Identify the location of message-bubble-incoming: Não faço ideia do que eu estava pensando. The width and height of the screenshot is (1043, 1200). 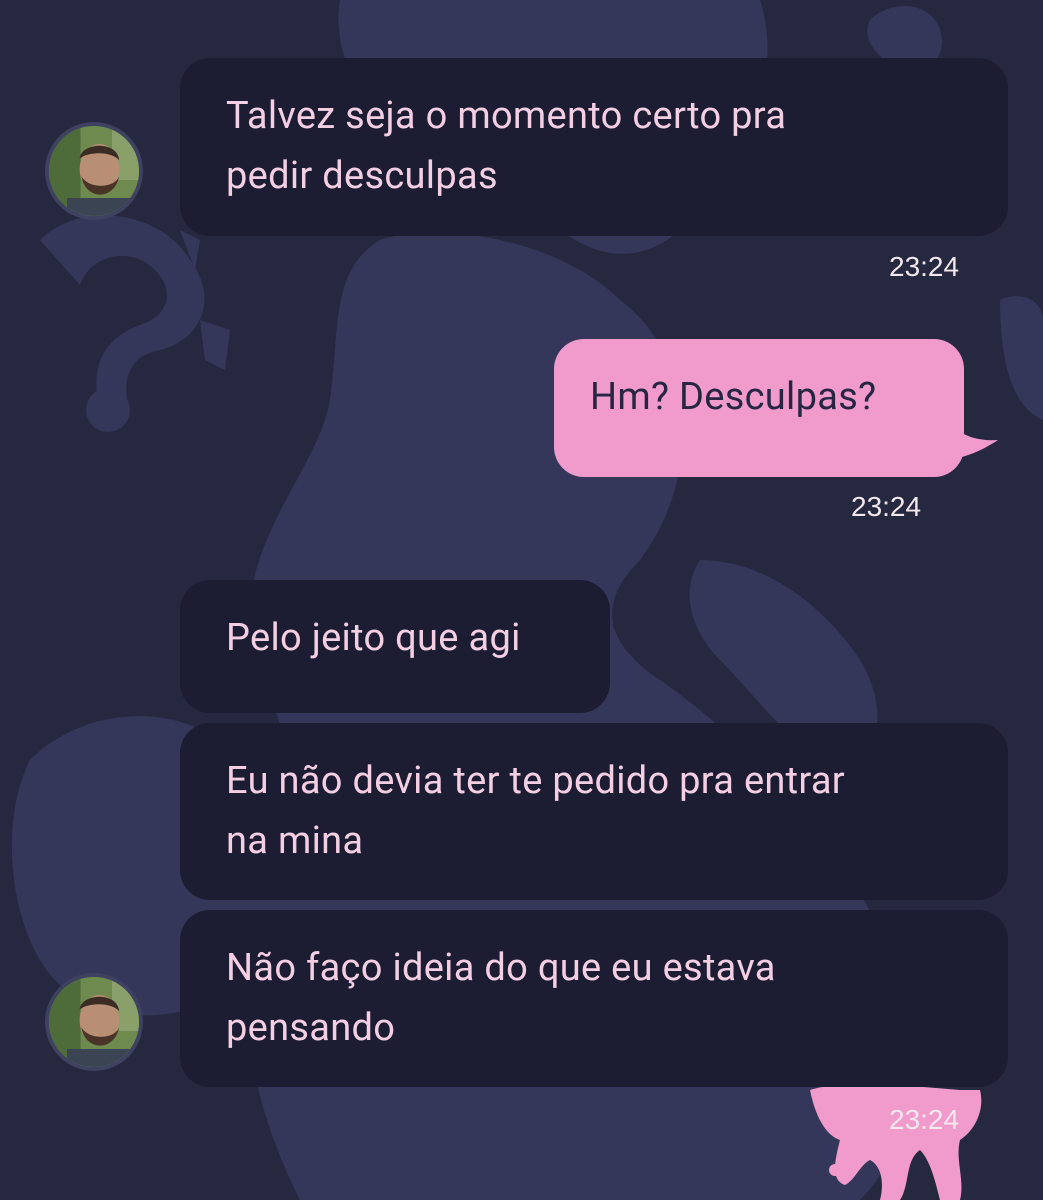
(594, 998).